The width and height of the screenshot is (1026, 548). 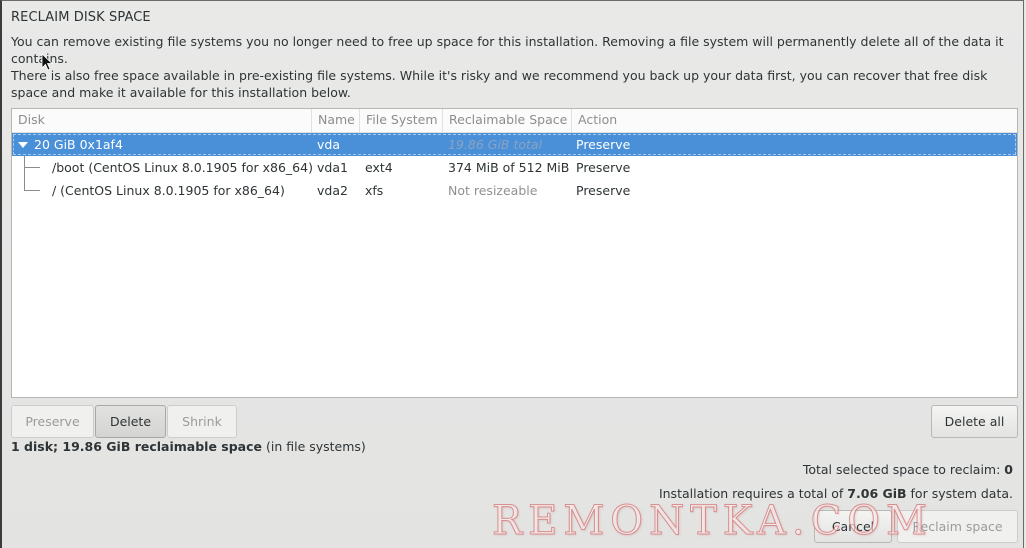 I want to click on total-selected-value: 0, so click(x=1008, y=469).